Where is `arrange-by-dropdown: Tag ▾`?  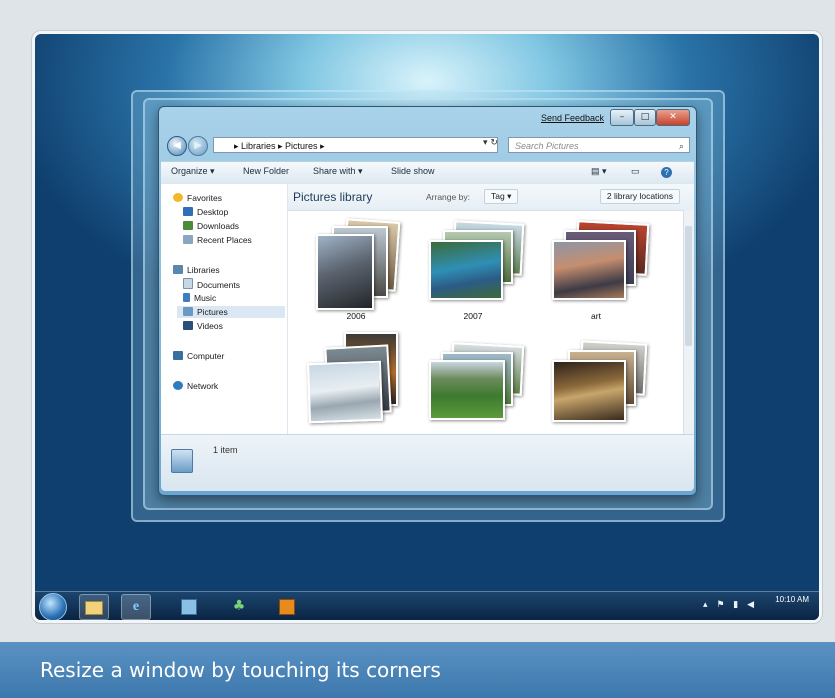
arrange-by-dropdown: Tag ▾ is located at coordinates (501, 196).